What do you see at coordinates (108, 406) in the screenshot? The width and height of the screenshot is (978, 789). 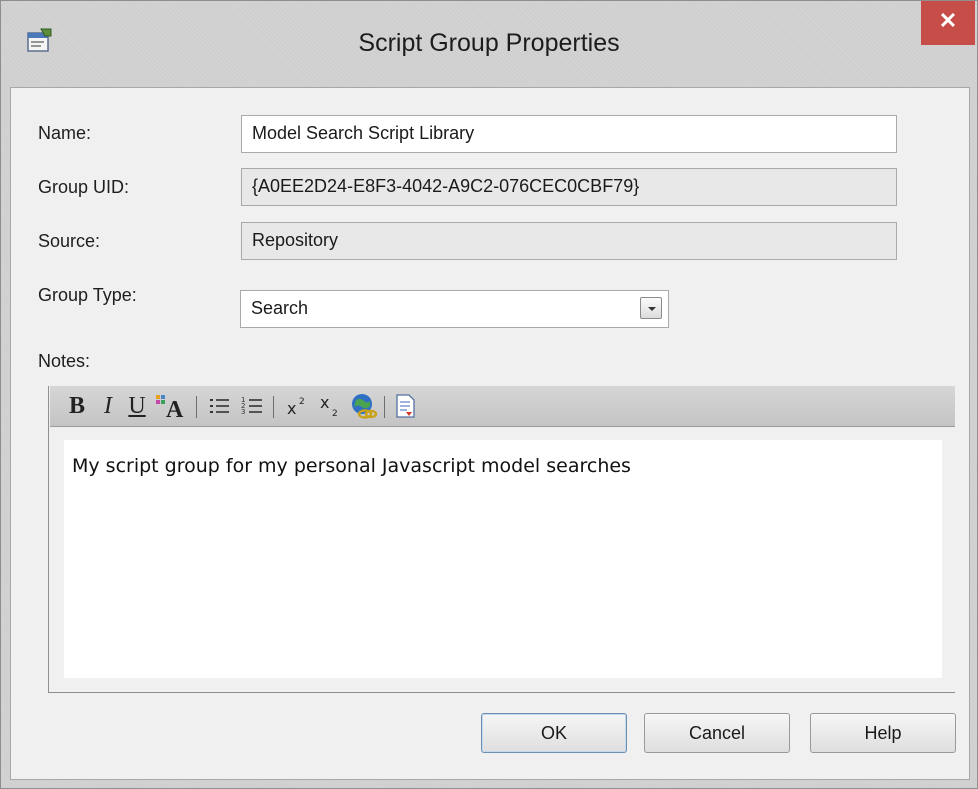 I see `italic-button: I` at bounding box center [108, 406].